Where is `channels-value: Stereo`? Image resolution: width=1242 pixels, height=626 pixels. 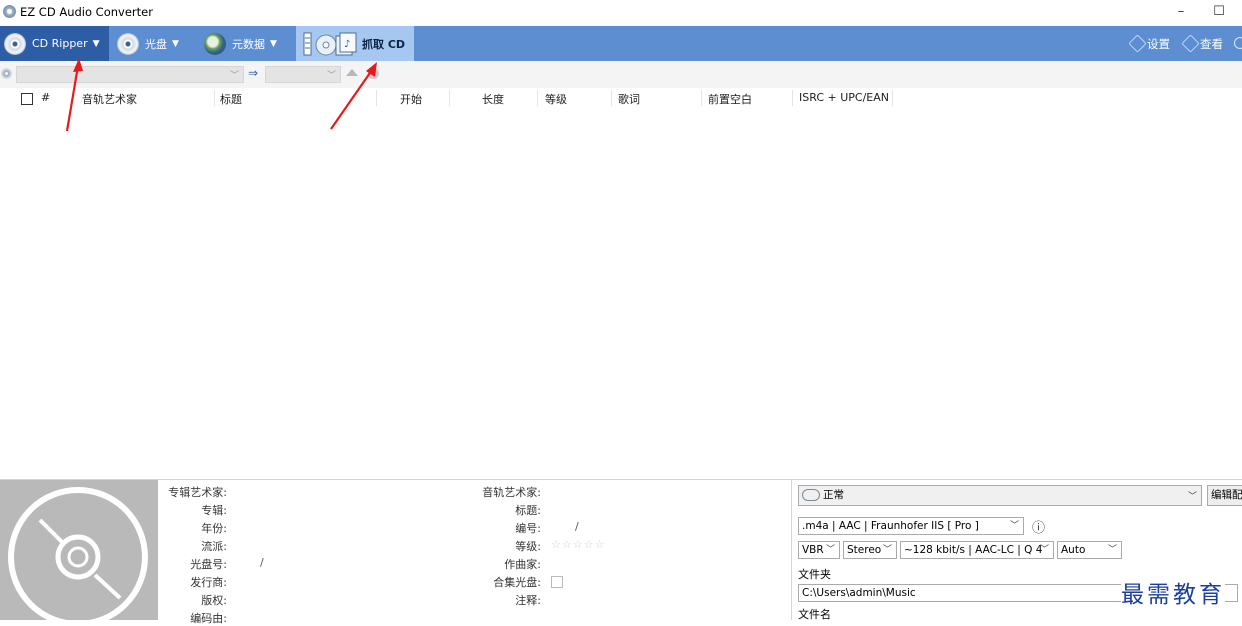 channels-value: Stereo is located at coordinates (864, 550).